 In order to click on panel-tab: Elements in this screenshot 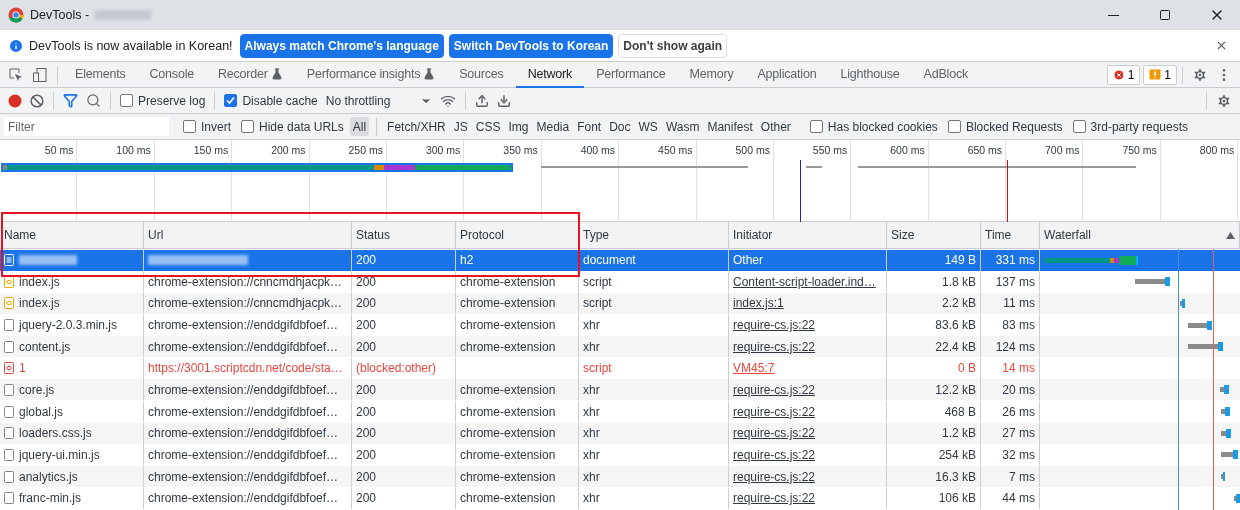, I will do `click(100, 74)`.